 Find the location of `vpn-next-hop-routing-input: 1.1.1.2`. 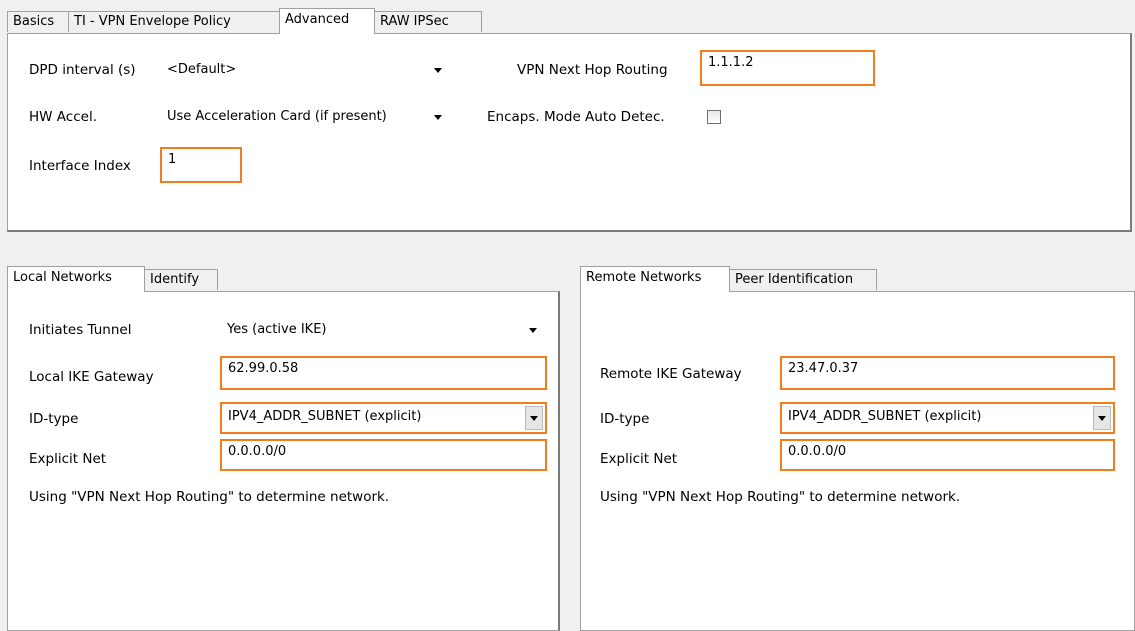

vpn-next-hop-routing-input: 1.1.1.2 is located at coordinates (787, 68).